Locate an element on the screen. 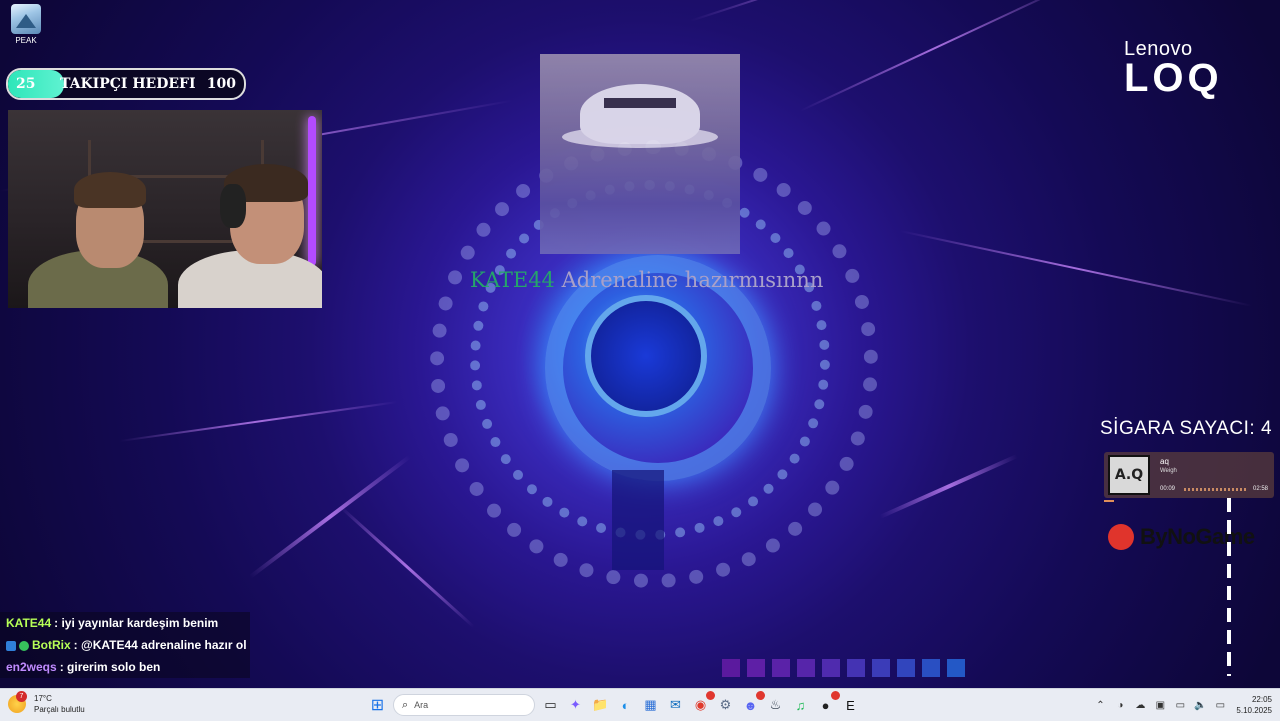  donation-caption: KATE44 Adrenaline hazırmısınnn is located at coordinates (646, 280).